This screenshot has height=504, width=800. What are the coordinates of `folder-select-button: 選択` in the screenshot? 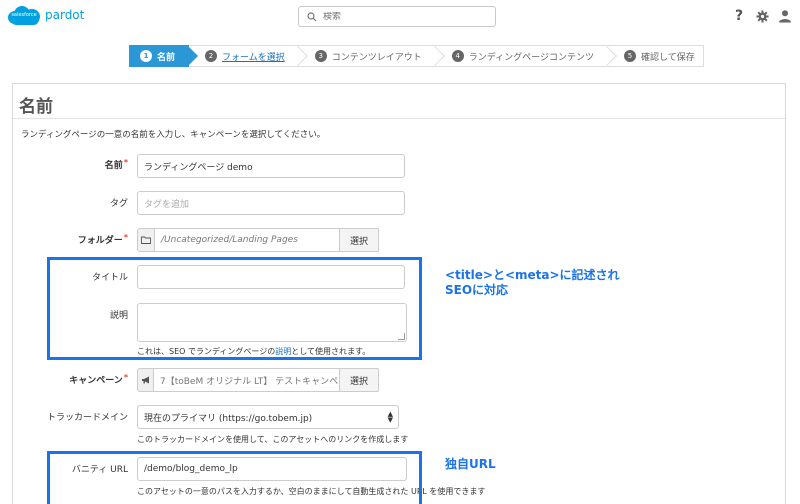 It's located at (359, 240).